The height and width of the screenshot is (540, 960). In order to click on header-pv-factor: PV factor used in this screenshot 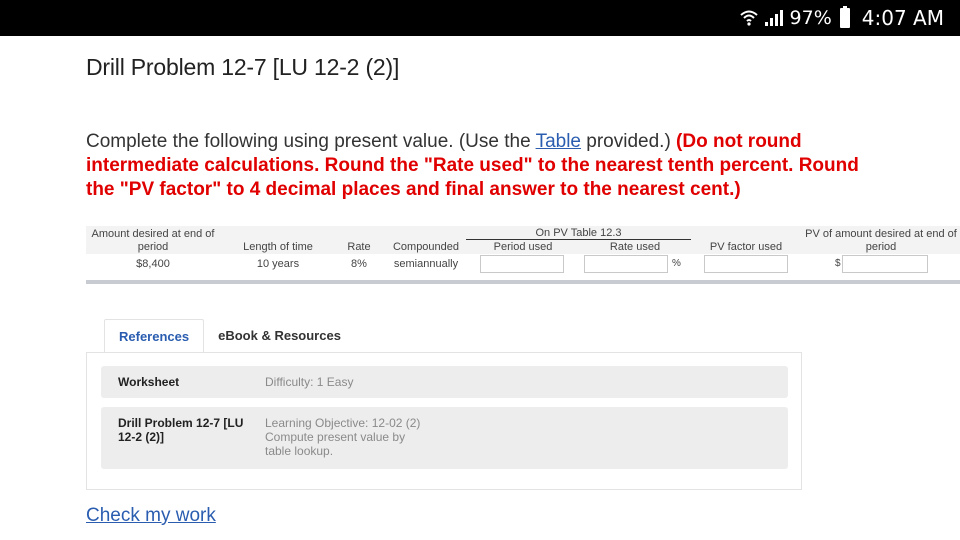, I will do `click(746, 247)`.